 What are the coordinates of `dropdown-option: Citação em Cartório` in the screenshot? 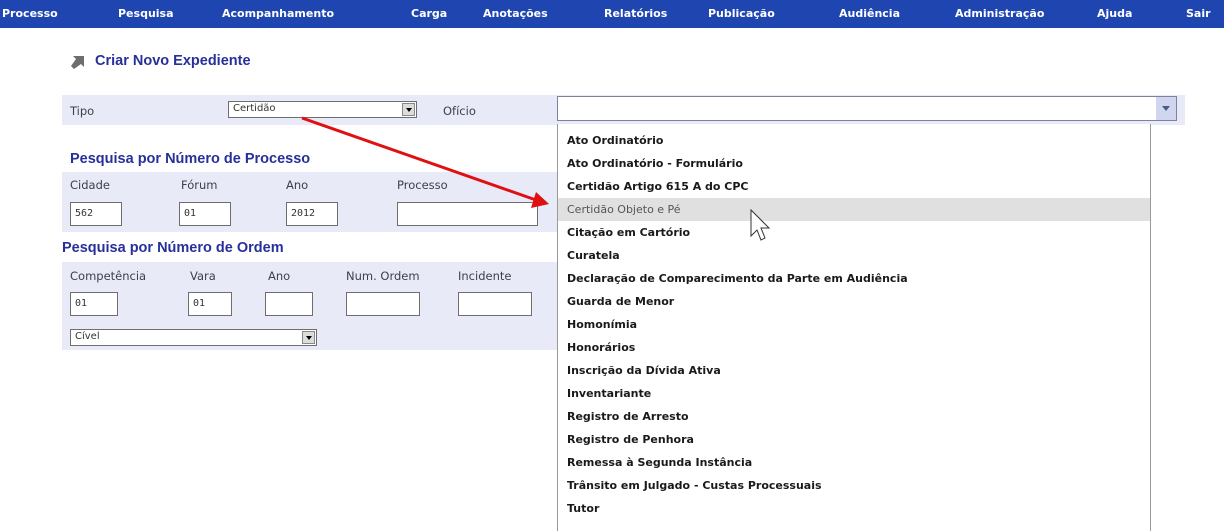 It's located at (854, 232).